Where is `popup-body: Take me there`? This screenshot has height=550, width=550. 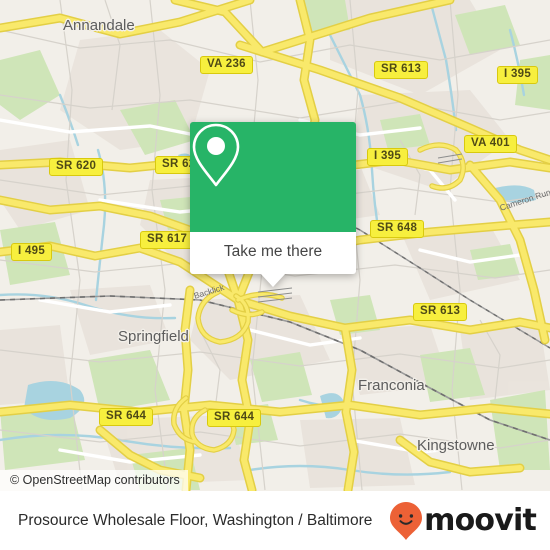
popup-body: Take me there is located at coordinates (273, 253).